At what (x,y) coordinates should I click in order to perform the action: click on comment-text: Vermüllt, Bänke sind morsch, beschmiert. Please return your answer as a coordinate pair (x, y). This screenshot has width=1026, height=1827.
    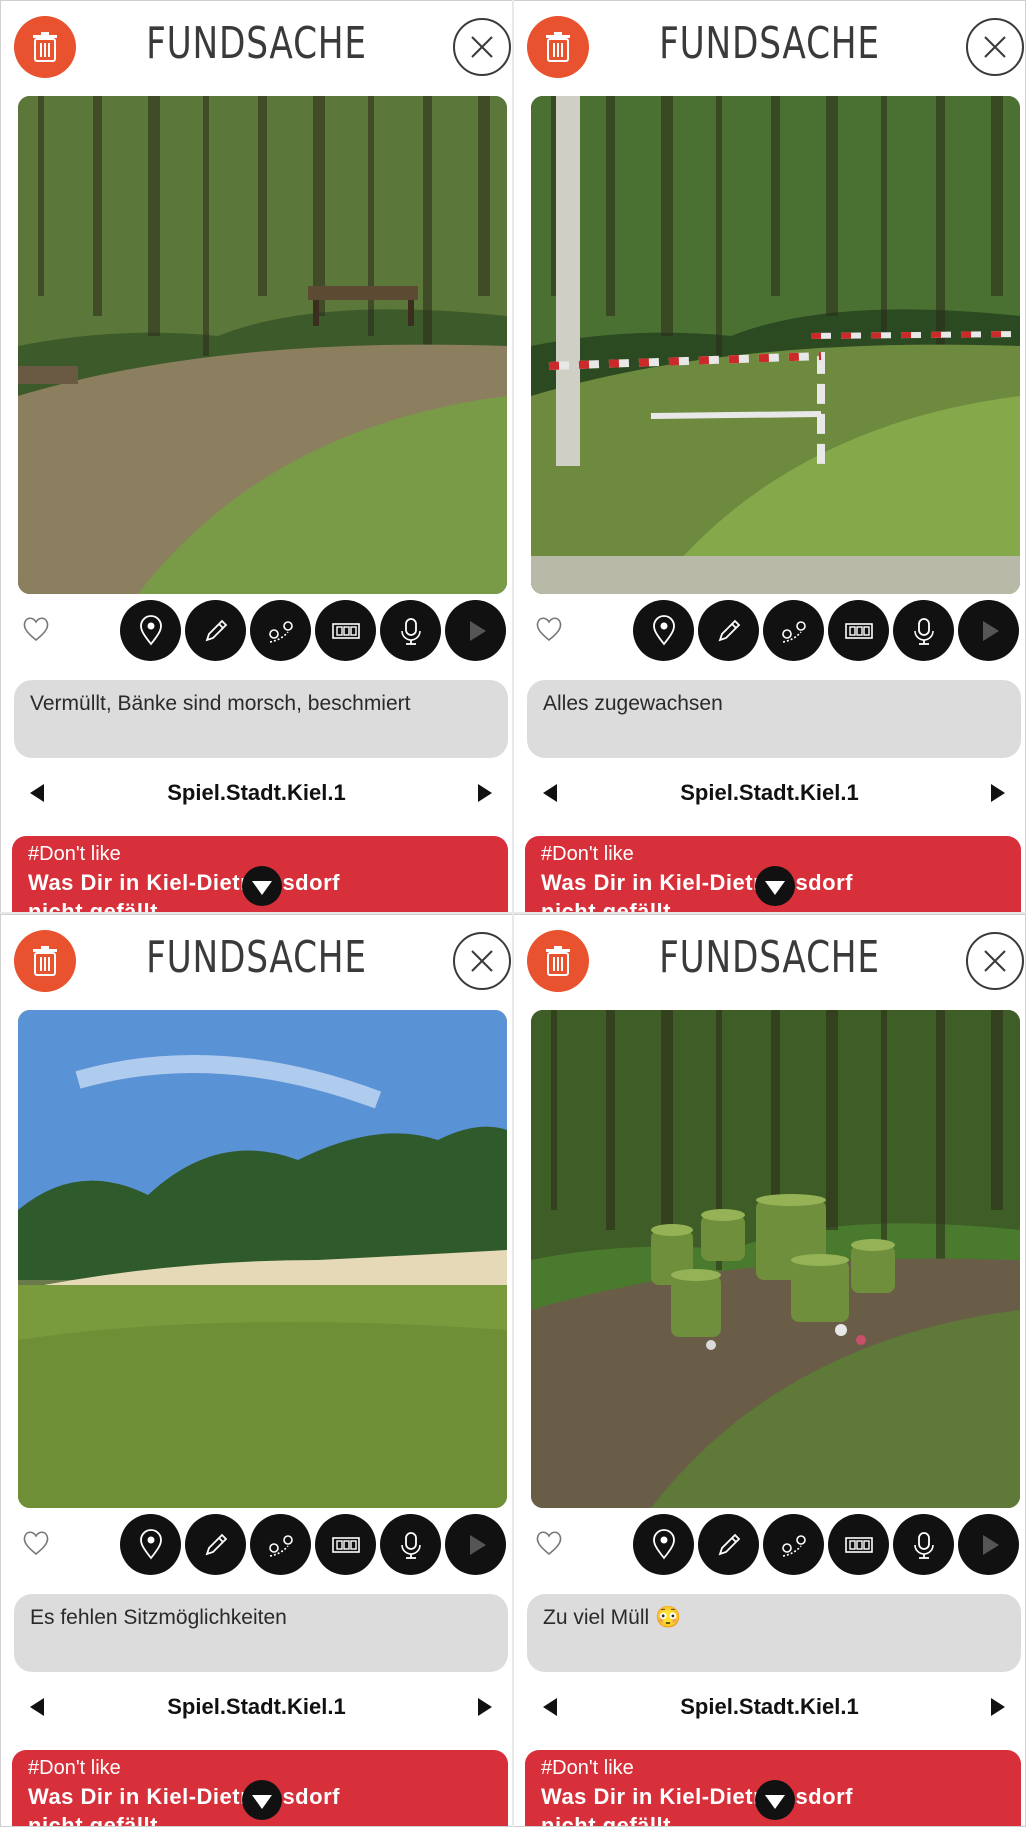
    Looking at the image, I should click on (261, 719).